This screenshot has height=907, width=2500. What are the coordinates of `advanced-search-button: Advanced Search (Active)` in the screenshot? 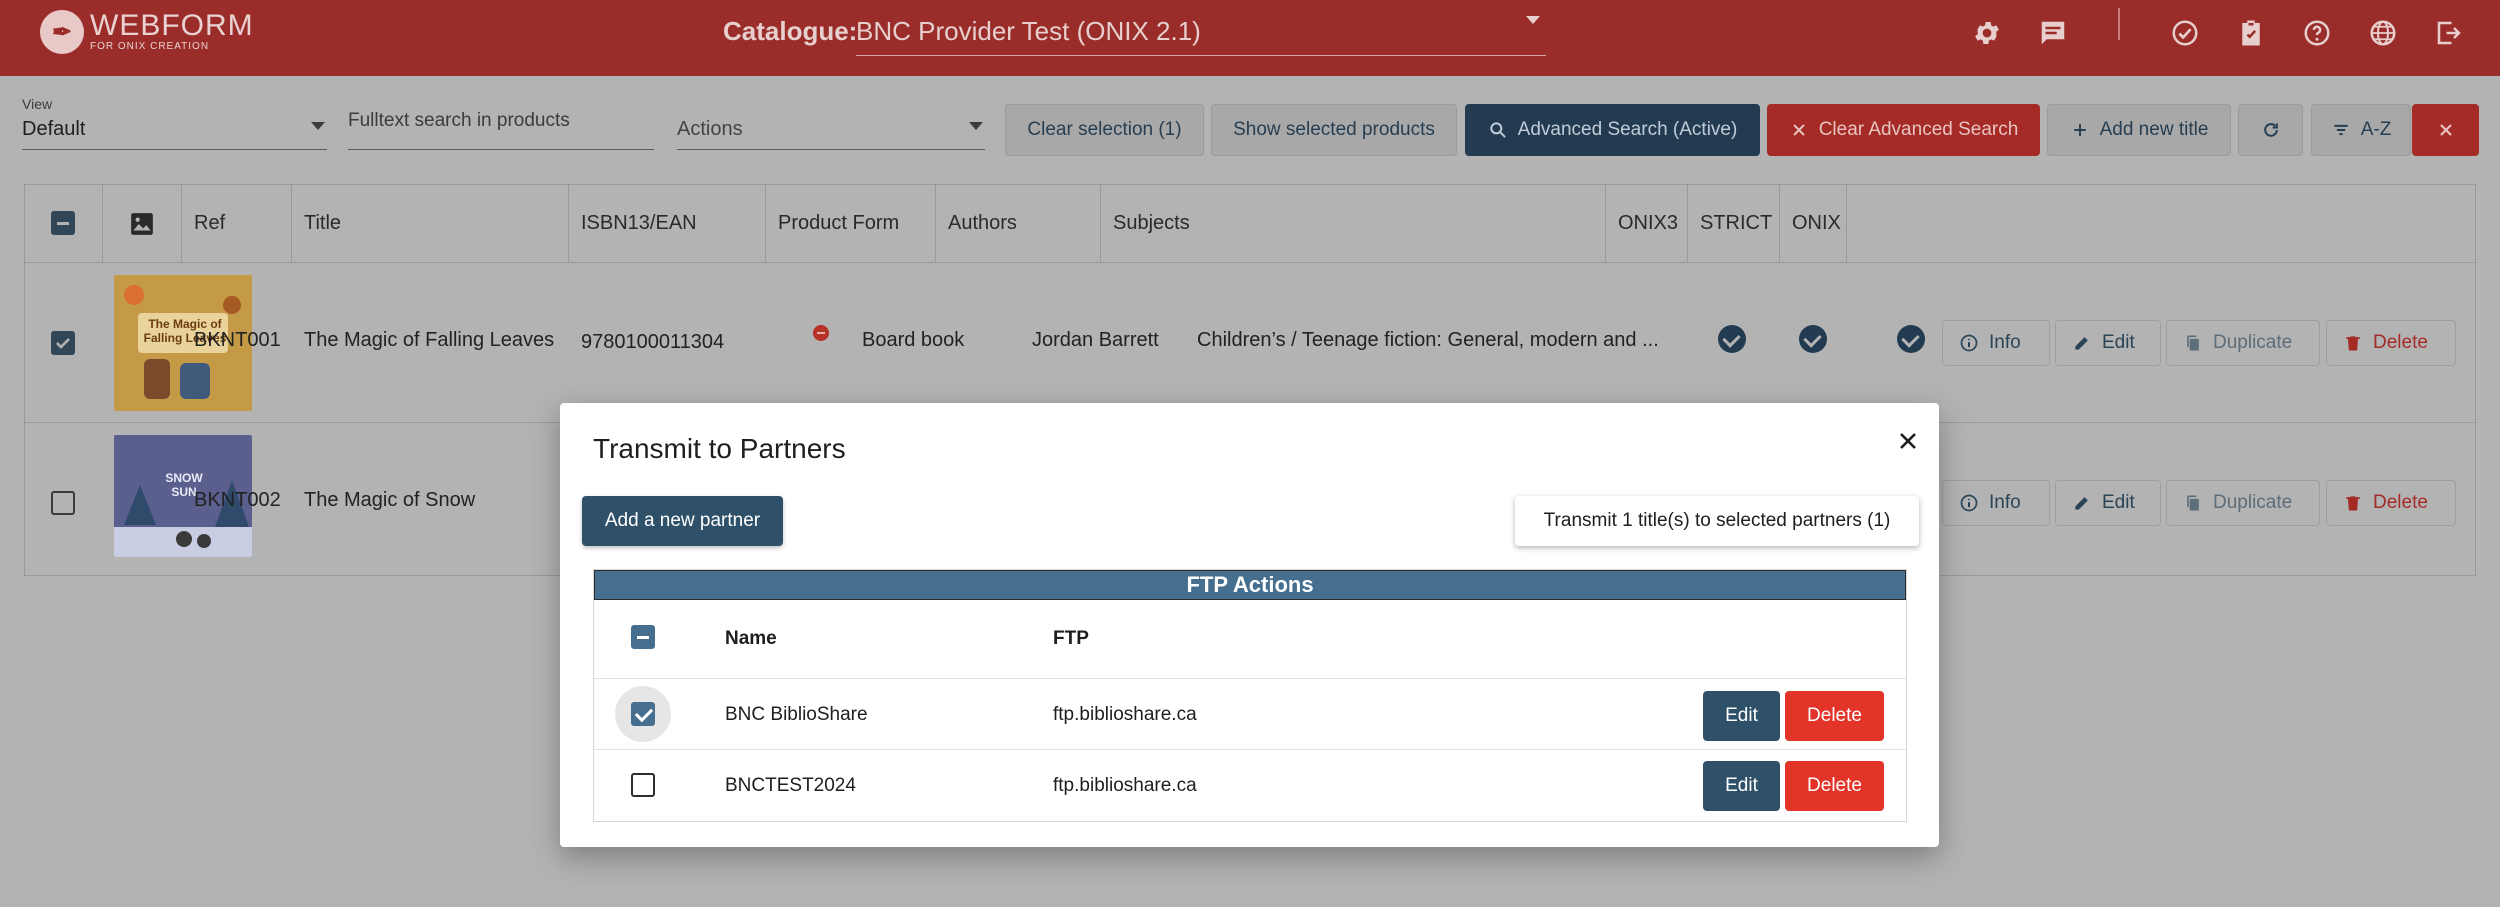 It's located at (1612, 130).